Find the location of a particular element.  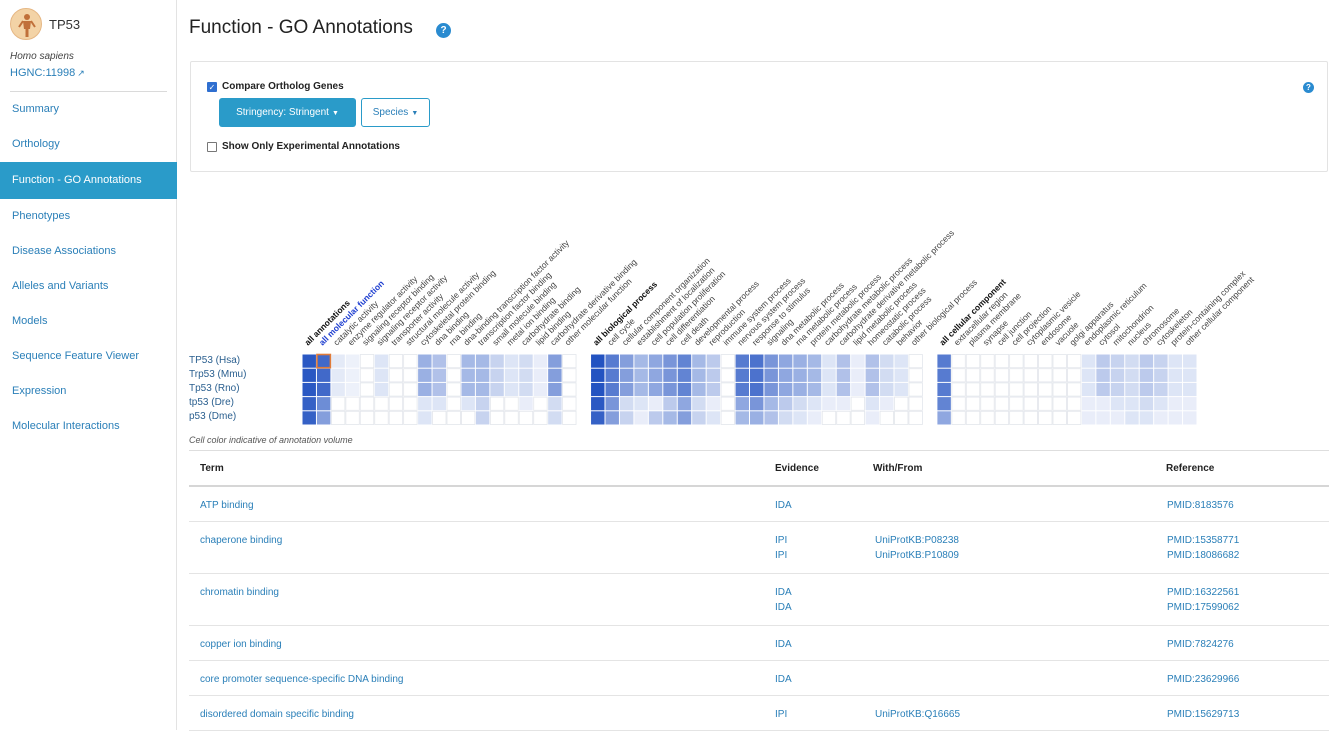

experimental-only-label: Show Only Experimental Annotations is located at coordinates (311, 146).